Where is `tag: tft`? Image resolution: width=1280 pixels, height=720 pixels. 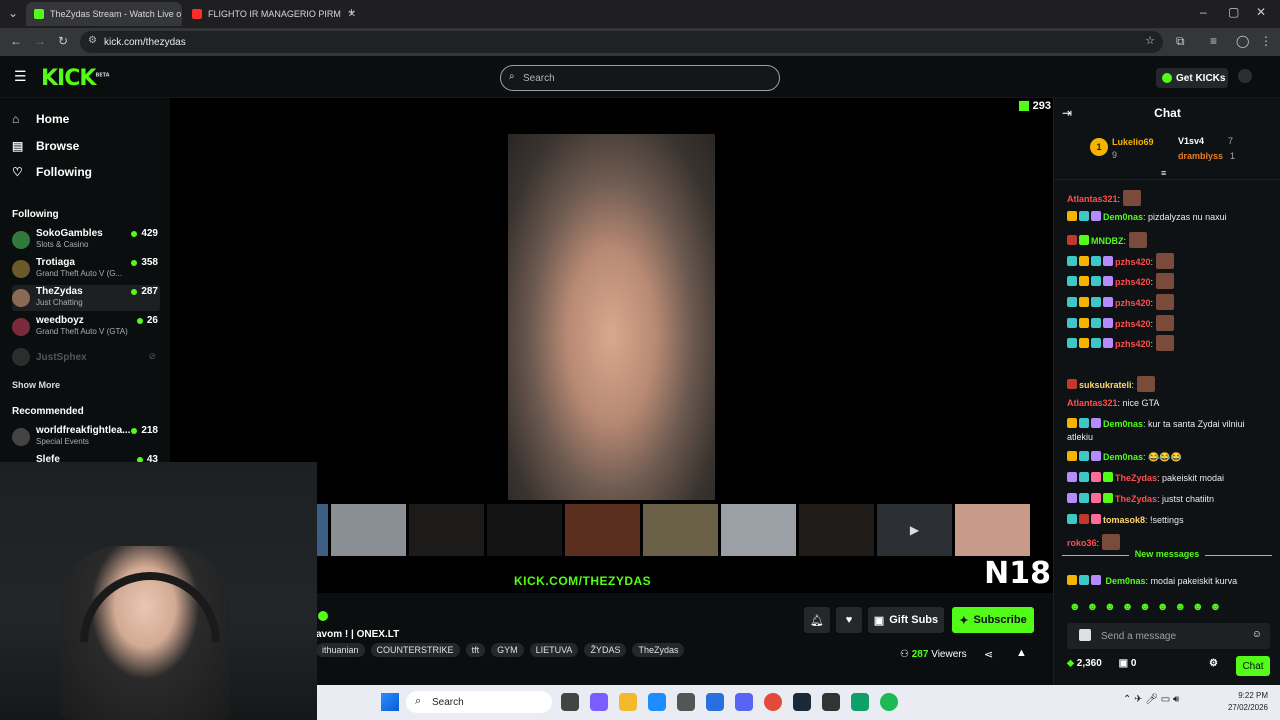 tag: tft is located at coordinates (475, 650).